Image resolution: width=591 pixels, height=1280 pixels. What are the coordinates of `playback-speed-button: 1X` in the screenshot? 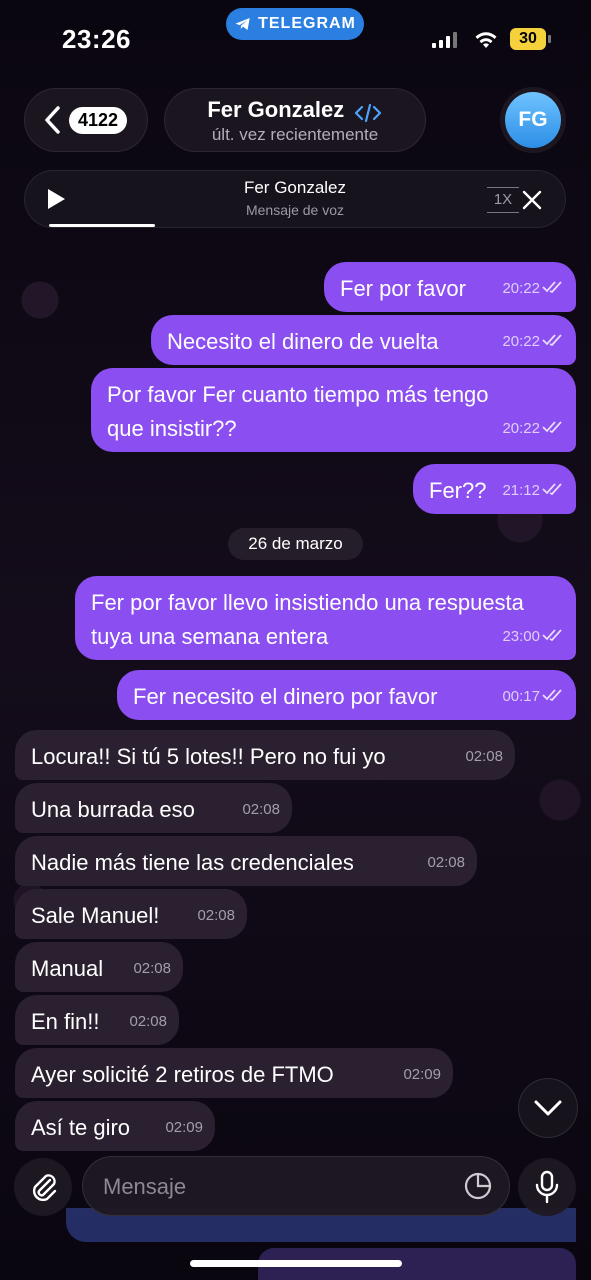 It's located at (503, 200).